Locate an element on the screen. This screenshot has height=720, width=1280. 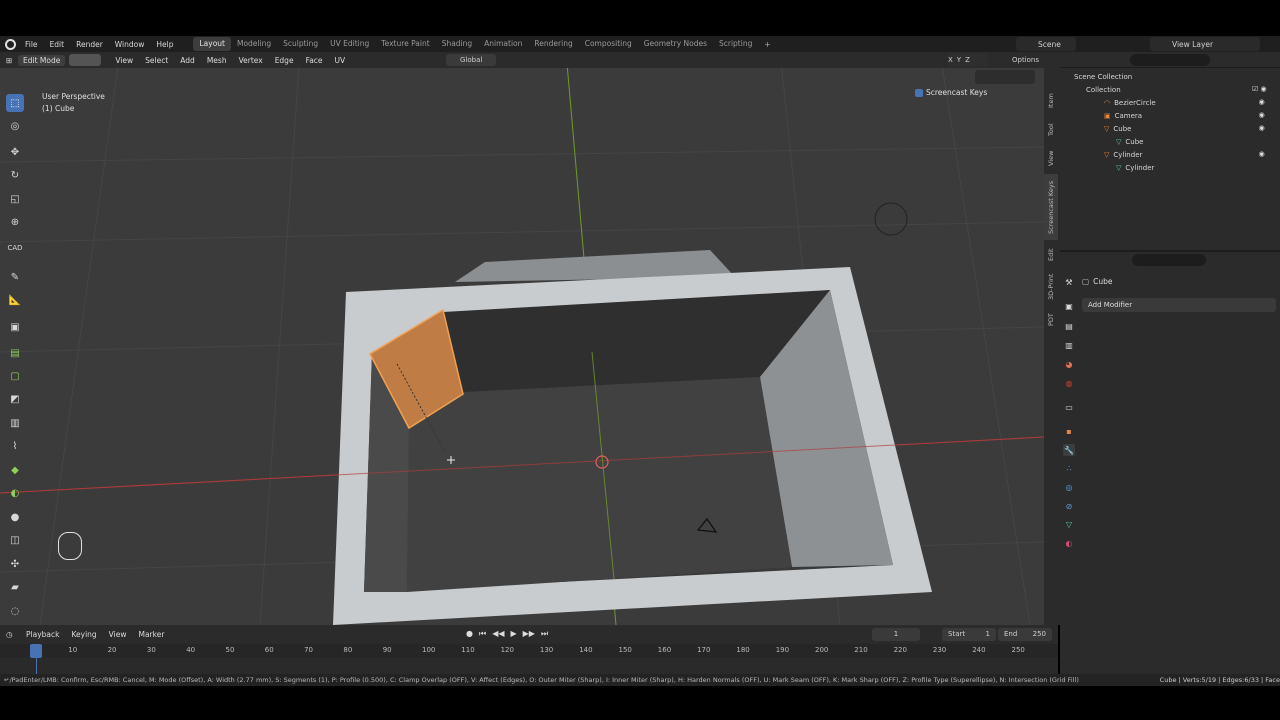
modifier-properties-icon: 🔧 is located at coordinates (1069, 450).